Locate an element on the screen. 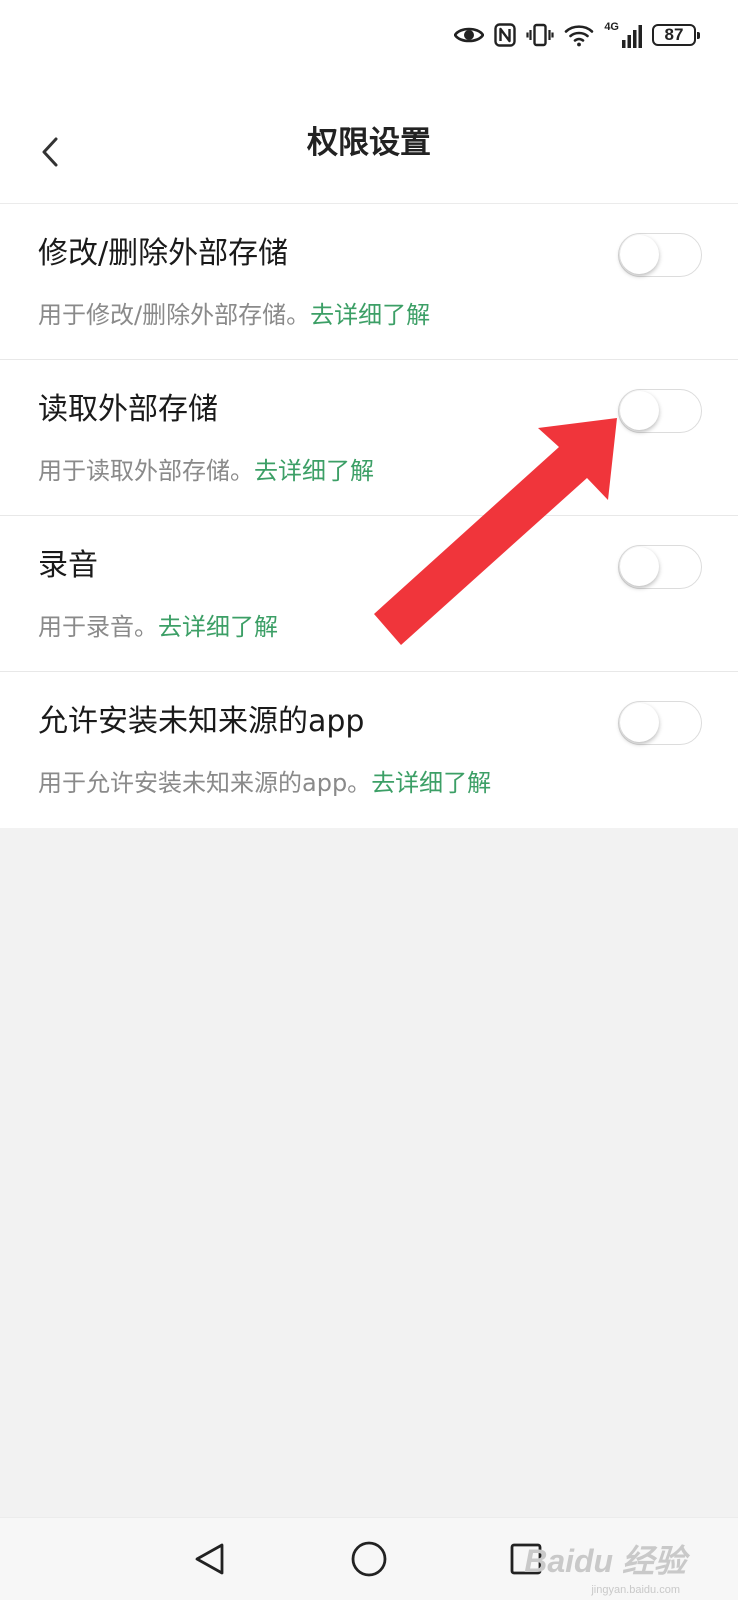 The width and height of the screenshot is (738, 1600). permission-description: 用于允许安装未知来源的app。去详细了解 is located at coordinates (264, 783).